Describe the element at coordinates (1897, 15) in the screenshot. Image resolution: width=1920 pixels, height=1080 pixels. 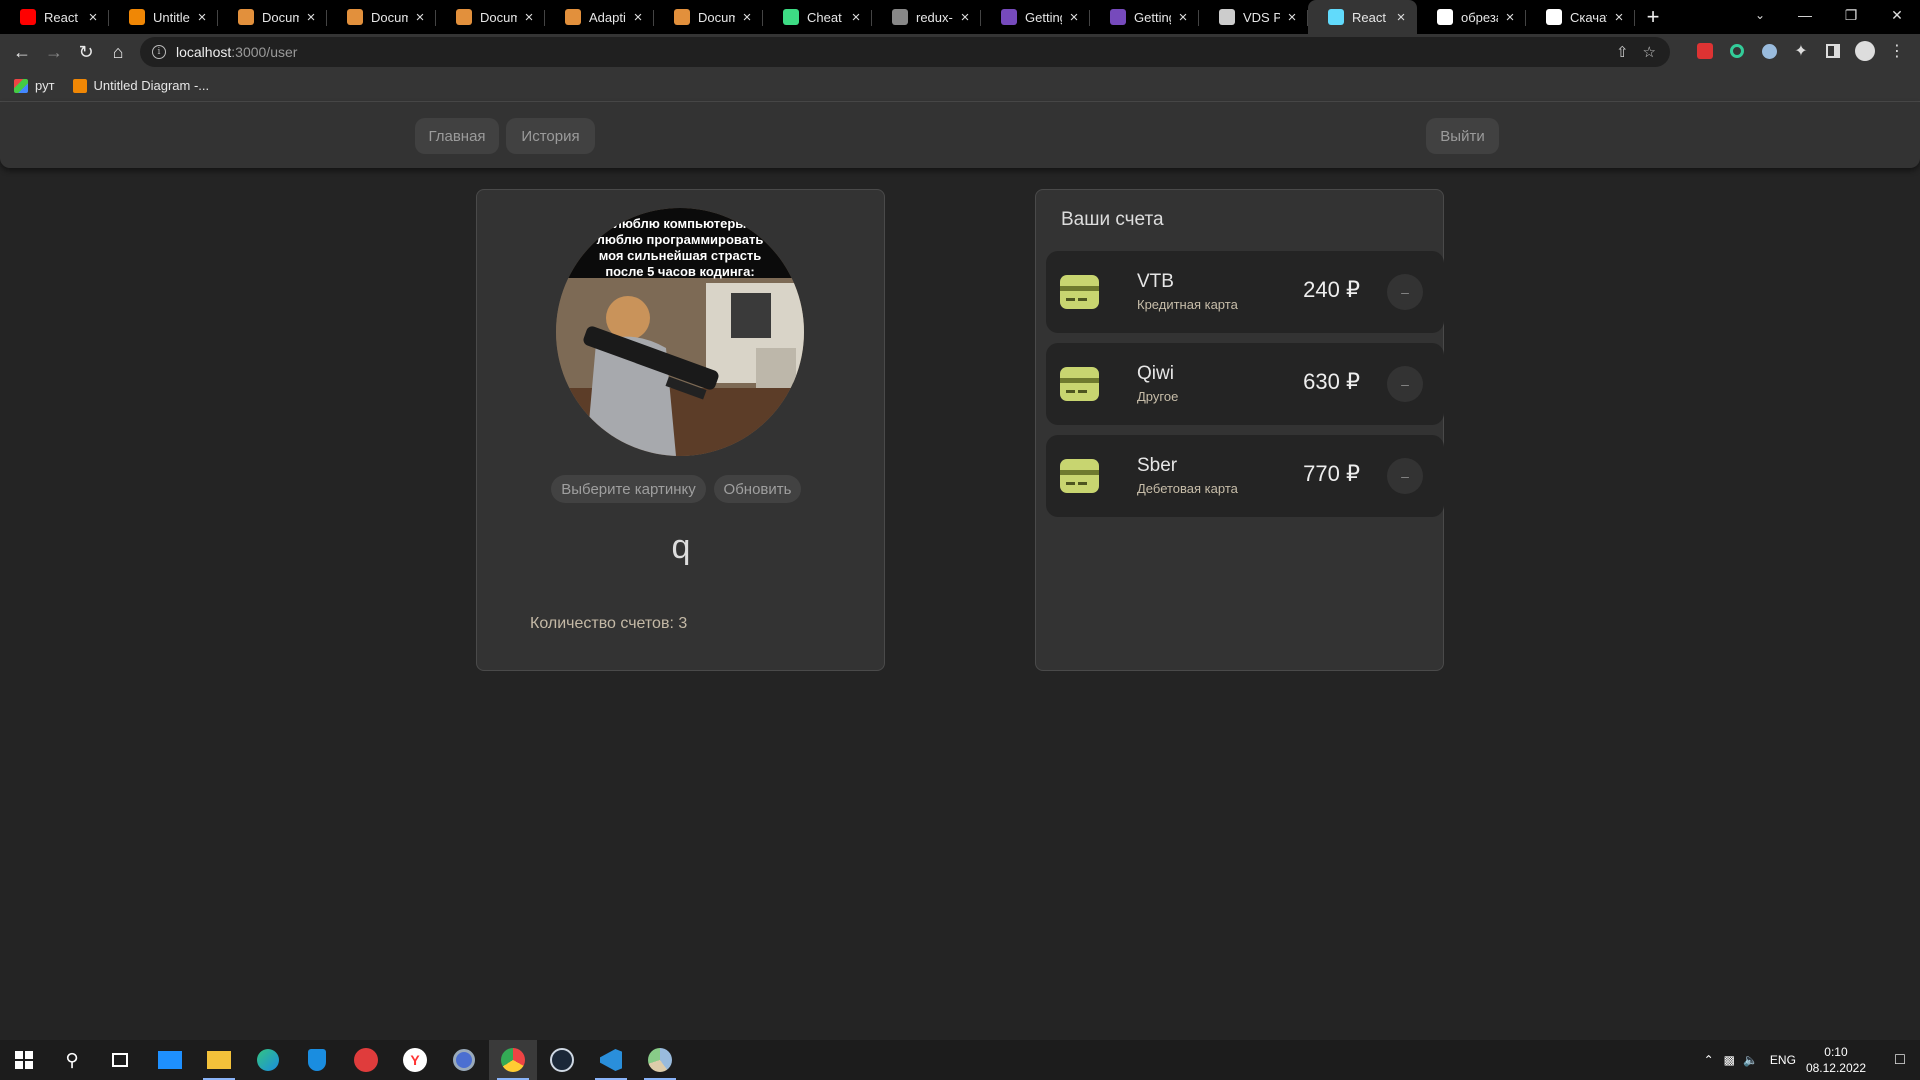
I see `close-window-icon: ✕` at that location.